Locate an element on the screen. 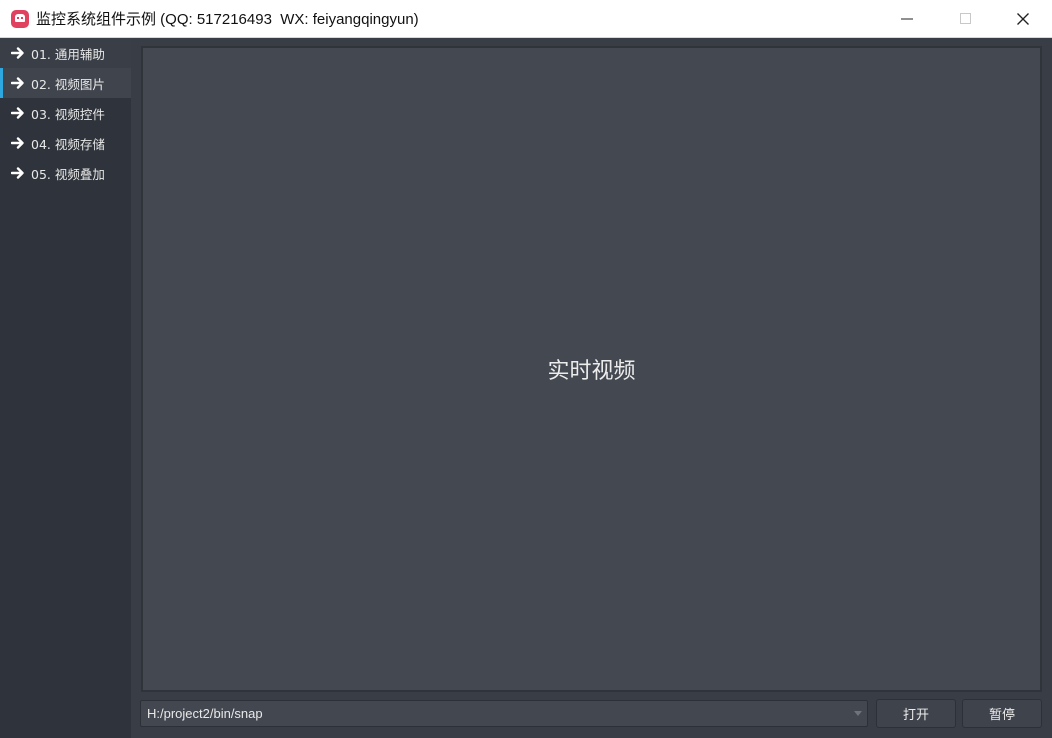  close-icon is located at coordinates (1023, 18).